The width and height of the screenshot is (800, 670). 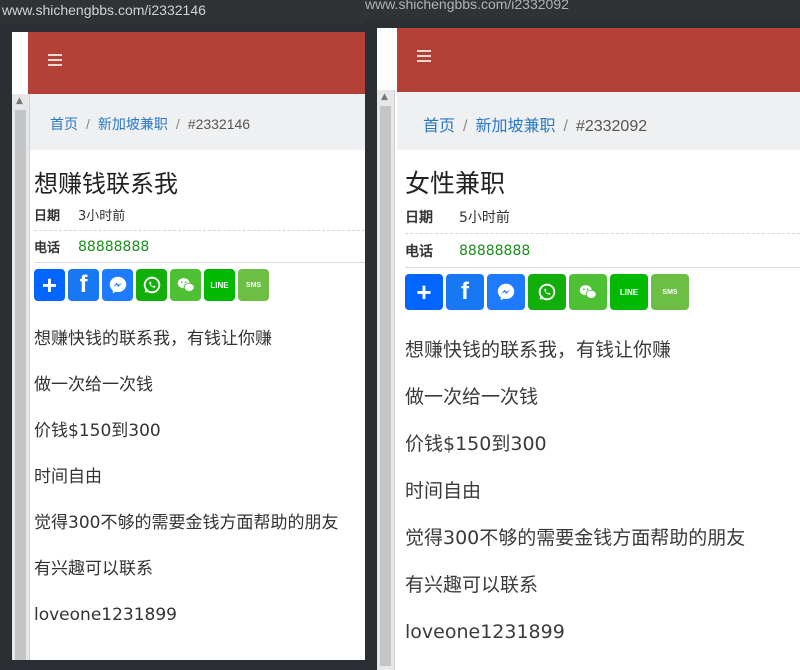 What do you see at coordinates (602, 217) in the screenshot?
I see `date-row: 日期 5小时前` at bounding box center [602, 217].